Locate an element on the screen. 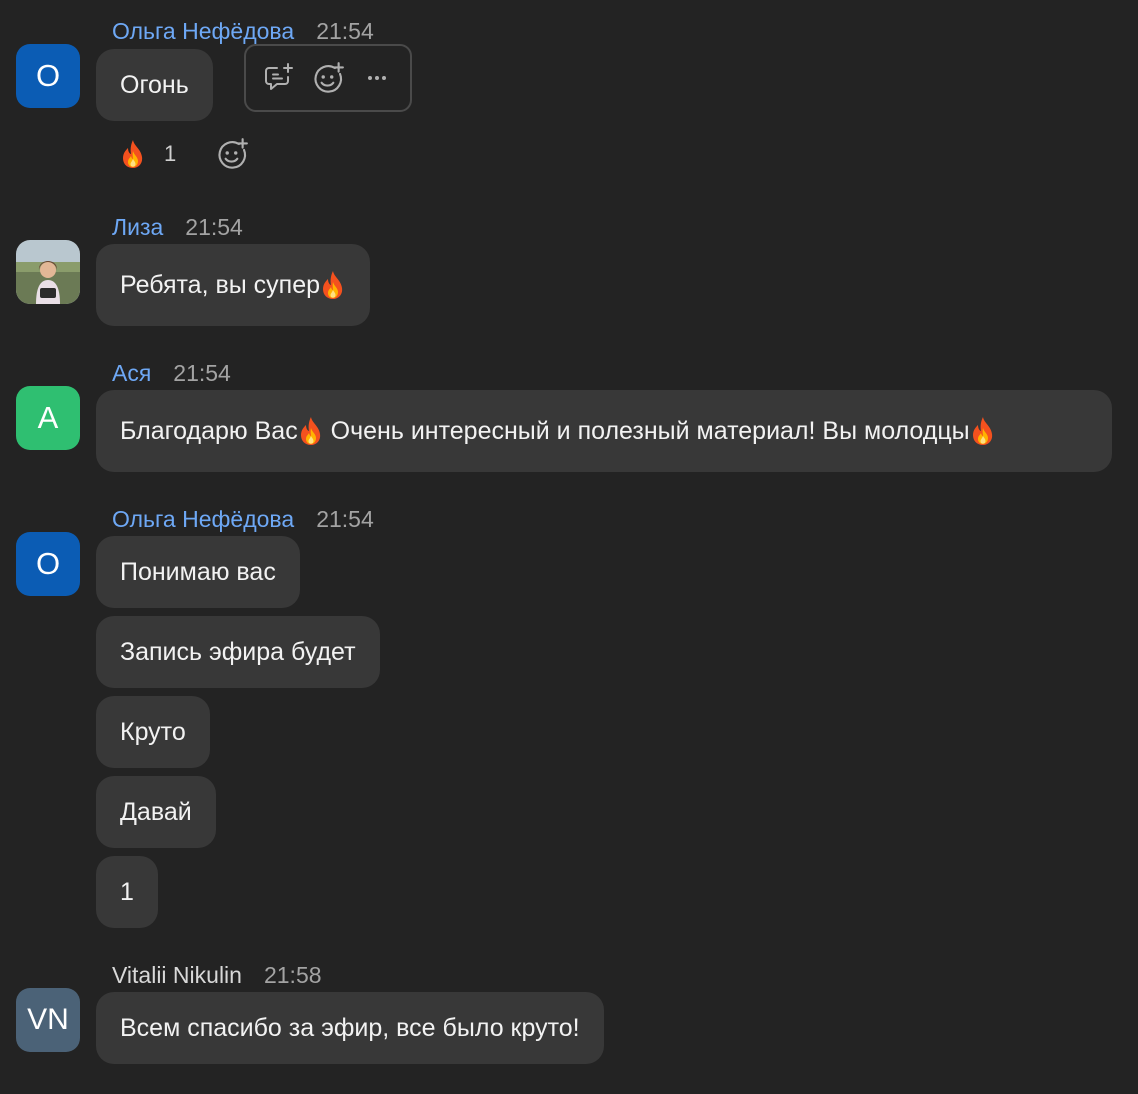 This screenshot has height=1094, width=1138. message-text: Давай is located at coordinates (156, 811).